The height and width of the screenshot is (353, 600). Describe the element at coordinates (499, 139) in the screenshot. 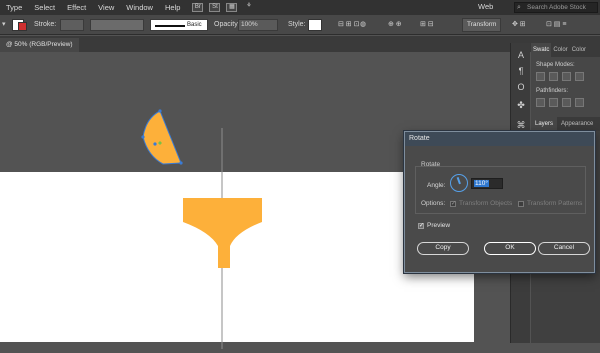

I see `dialog-title: Rotate` at that location.